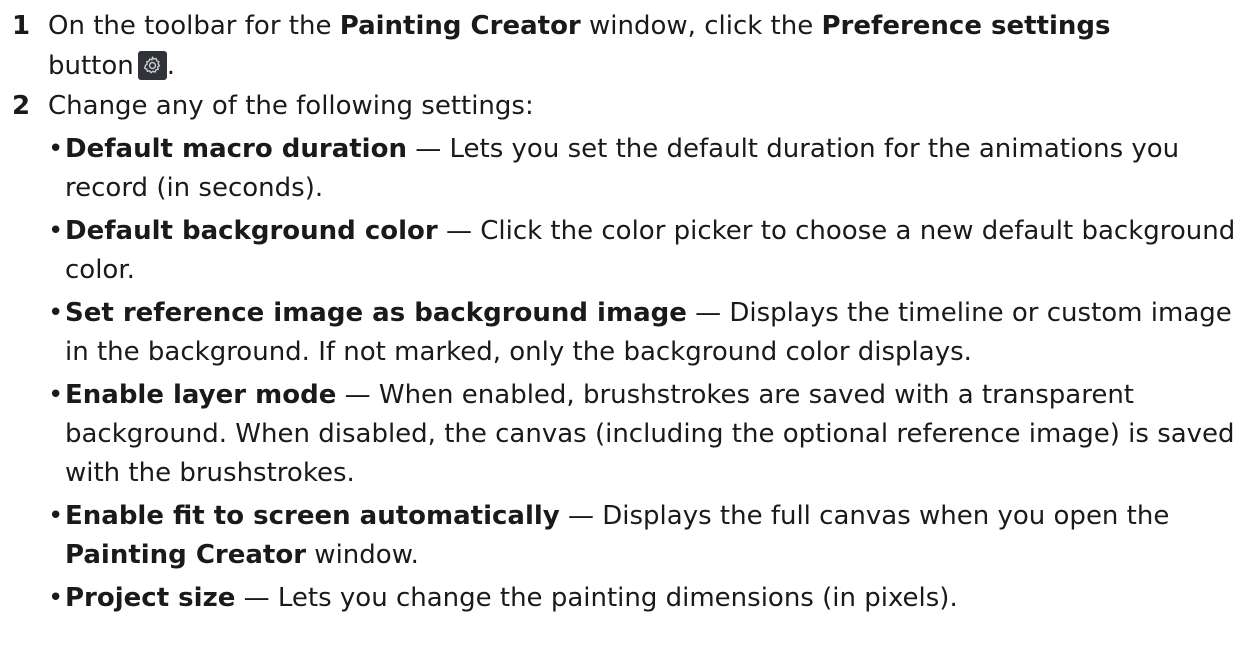 This screenshot has height=653, width=1260. Describe the element at coordinates (312, 516) in the screenshot. I see `setting-term: Enable fit to screen automatically` at that location.